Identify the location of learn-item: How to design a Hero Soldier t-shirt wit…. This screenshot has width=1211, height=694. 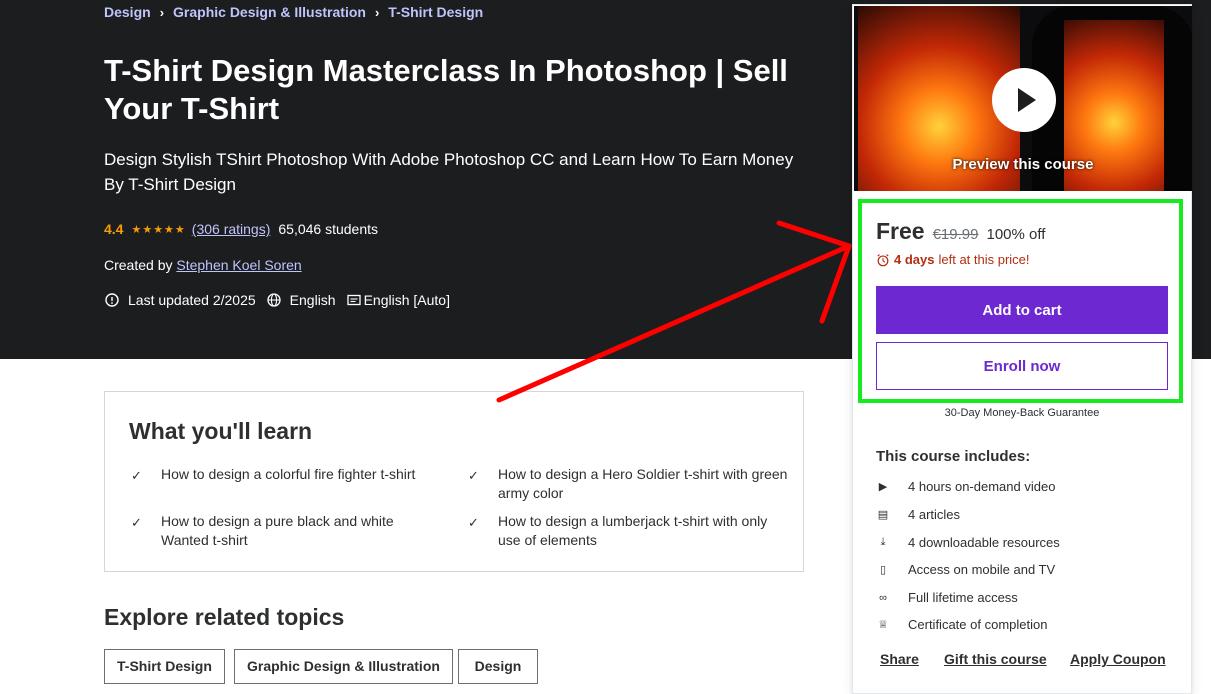
(643, 483).